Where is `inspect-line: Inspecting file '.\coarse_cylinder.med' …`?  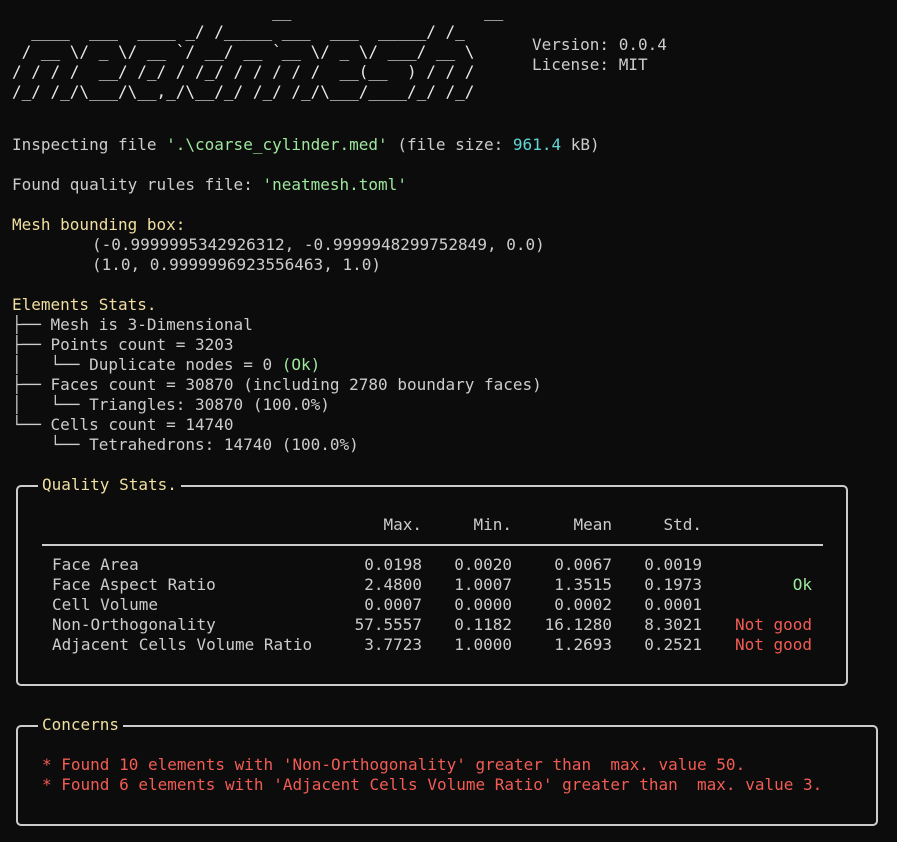 inspect-line: Inspecting file '.\coarse_cylinder.med' … is located at coordinates (306, 145).